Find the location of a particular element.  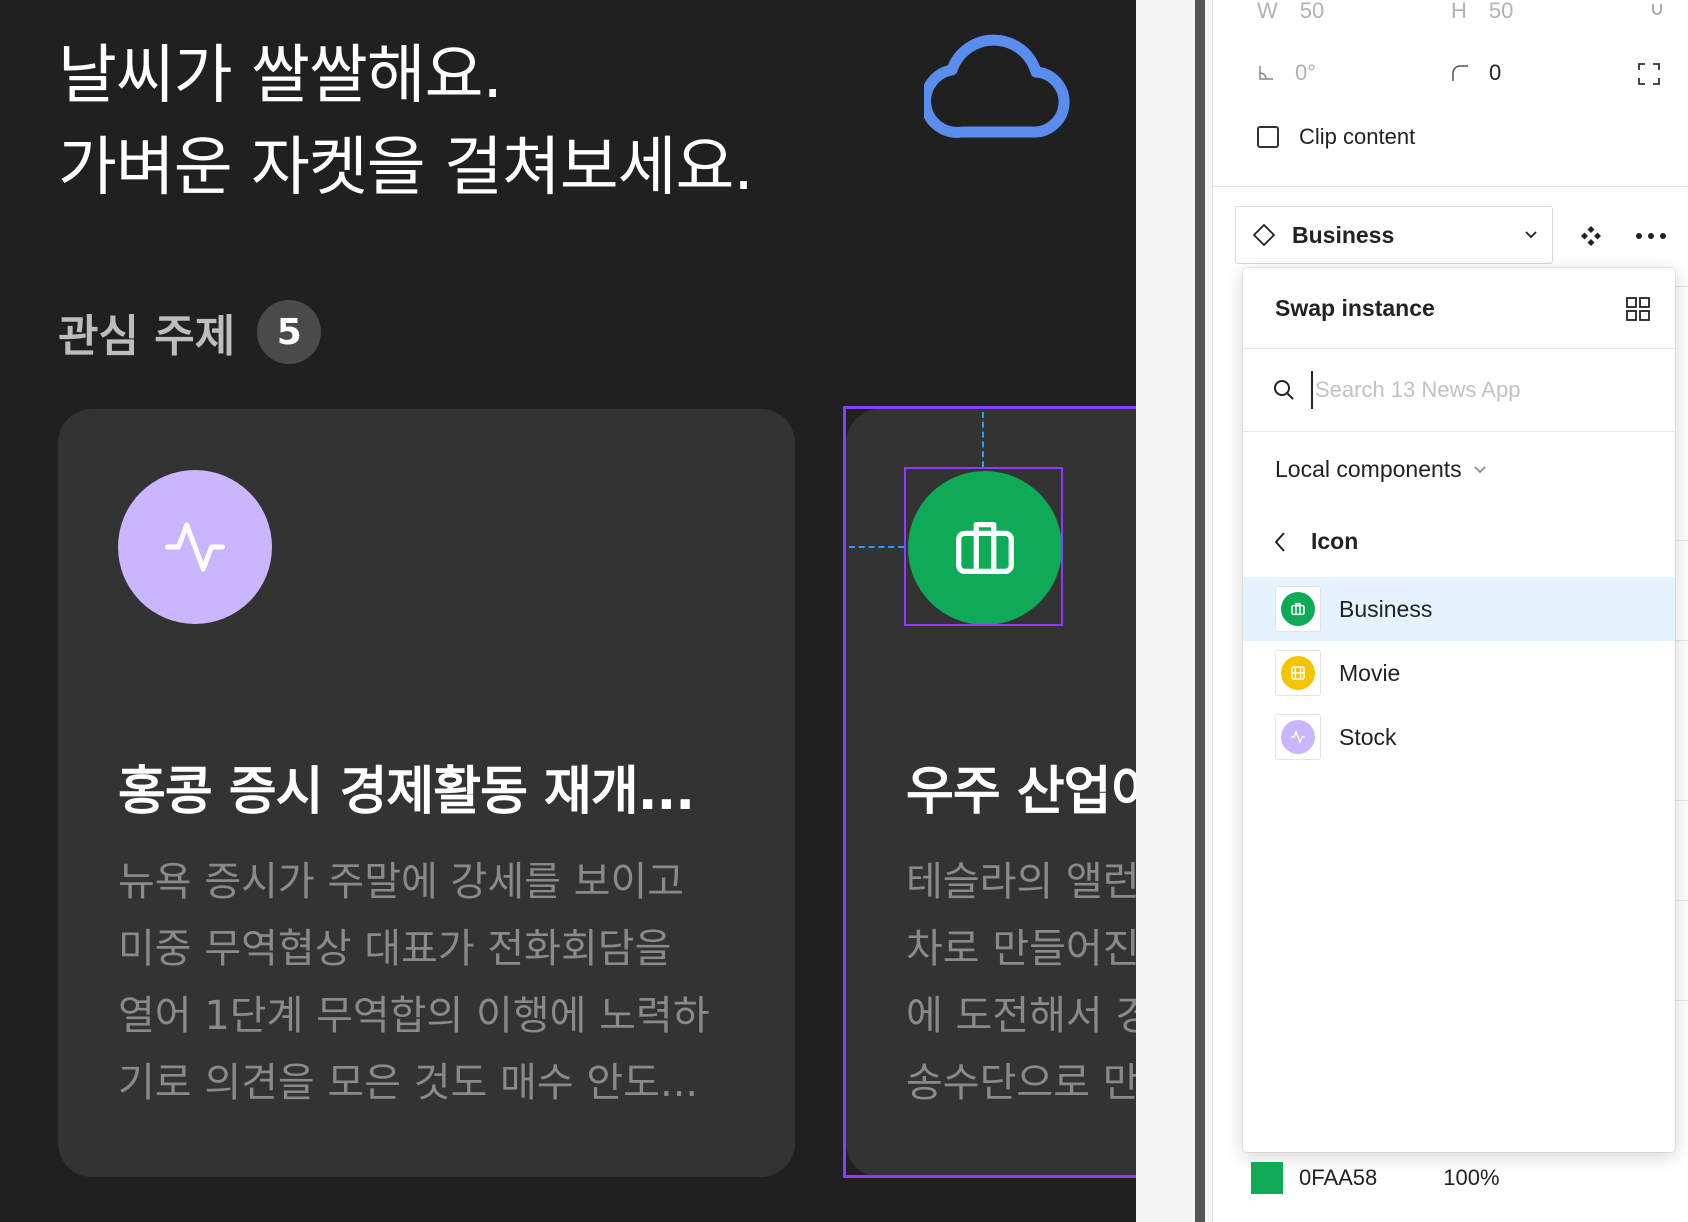

fill-opacity-value: 100% is located at coordinates (1471, 1178).